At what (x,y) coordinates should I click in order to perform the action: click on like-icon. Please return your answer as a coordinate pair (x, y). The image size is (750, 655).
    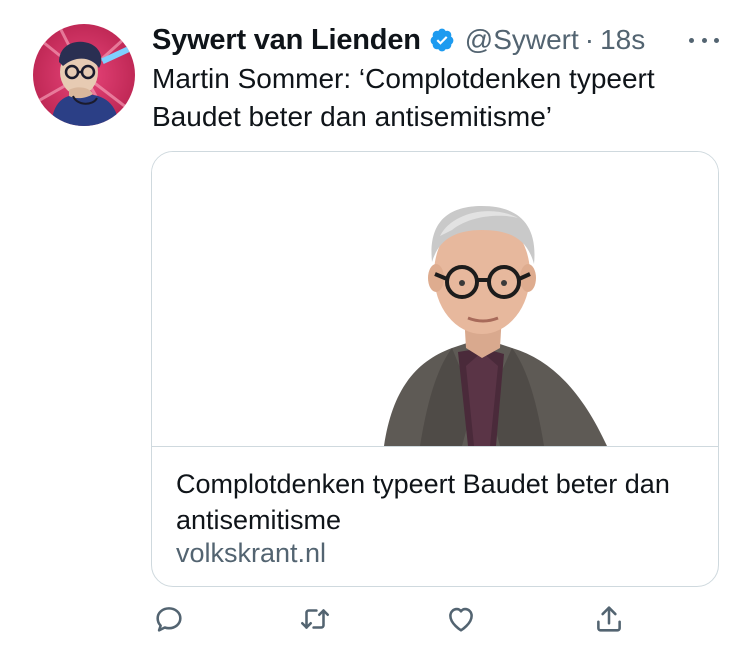
    Looking at the image, I should click on (461, 619).